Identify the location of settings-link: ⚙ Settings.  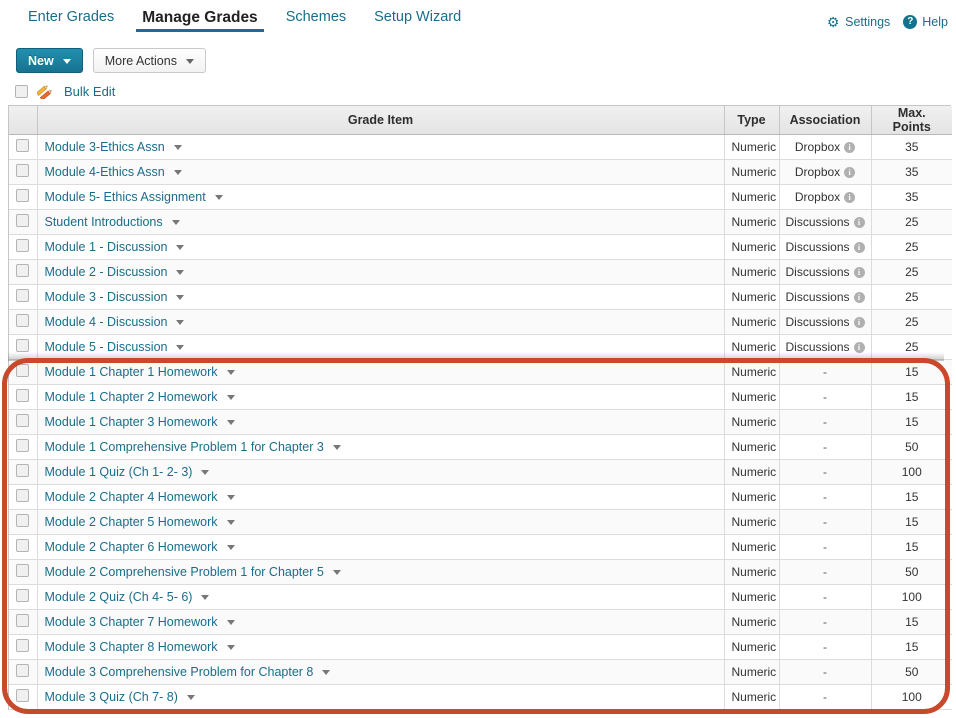
(858, 22).